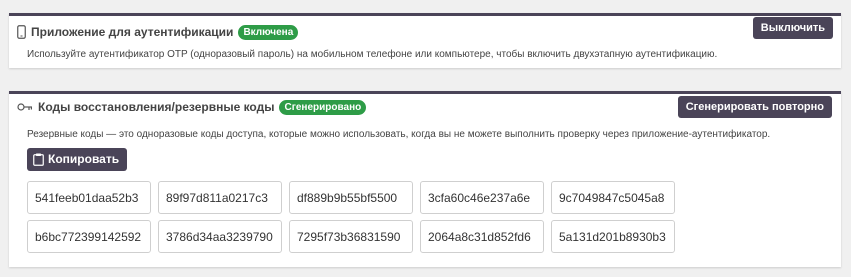 The width and height of the screenshot is (851, 277). I want to click on status-badge: Включена, so click(268, 32).